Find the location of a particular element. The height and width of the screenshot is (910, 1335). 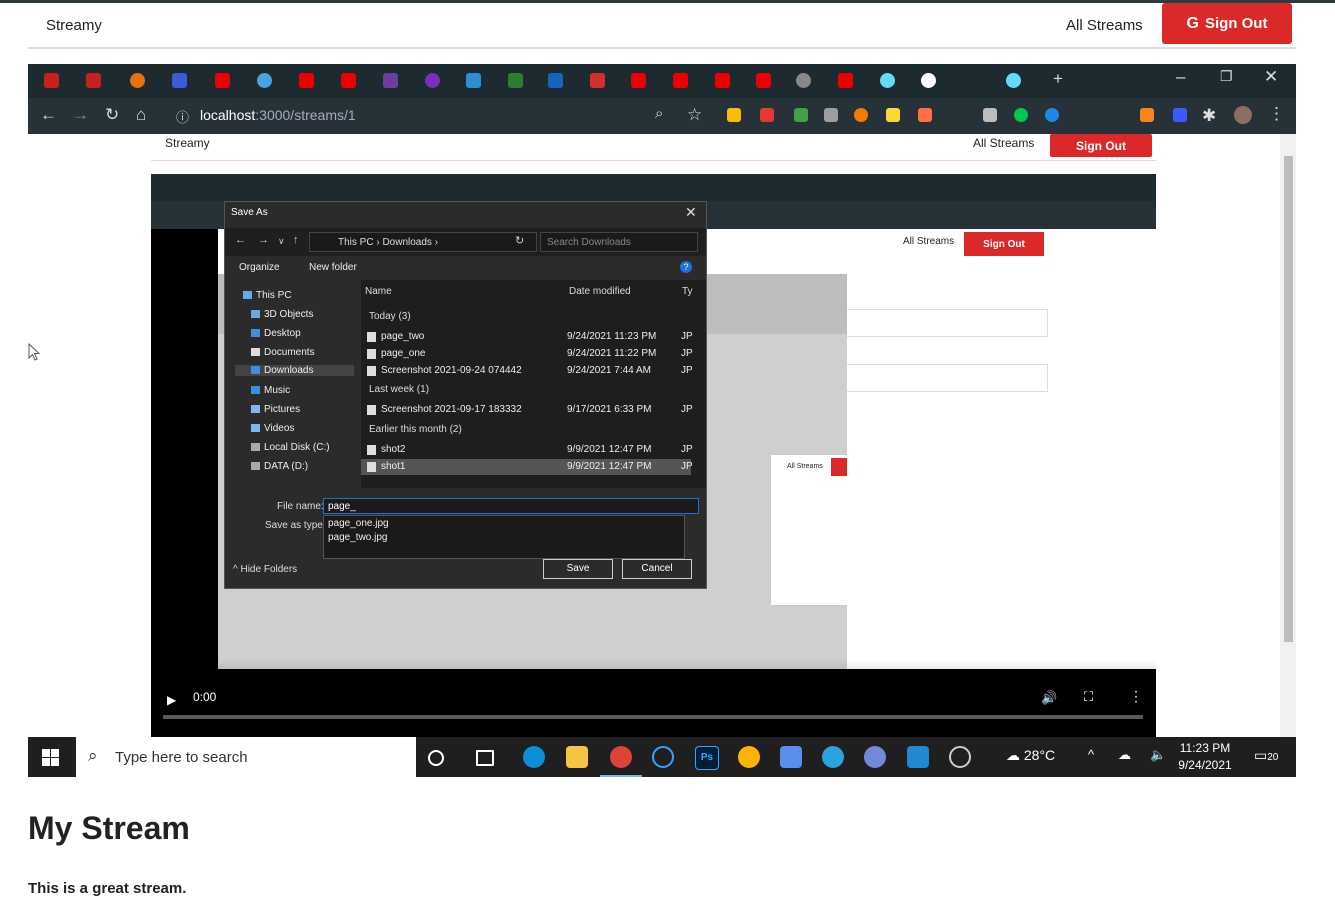

video-progress-bar is located at coordinates (653, 717).